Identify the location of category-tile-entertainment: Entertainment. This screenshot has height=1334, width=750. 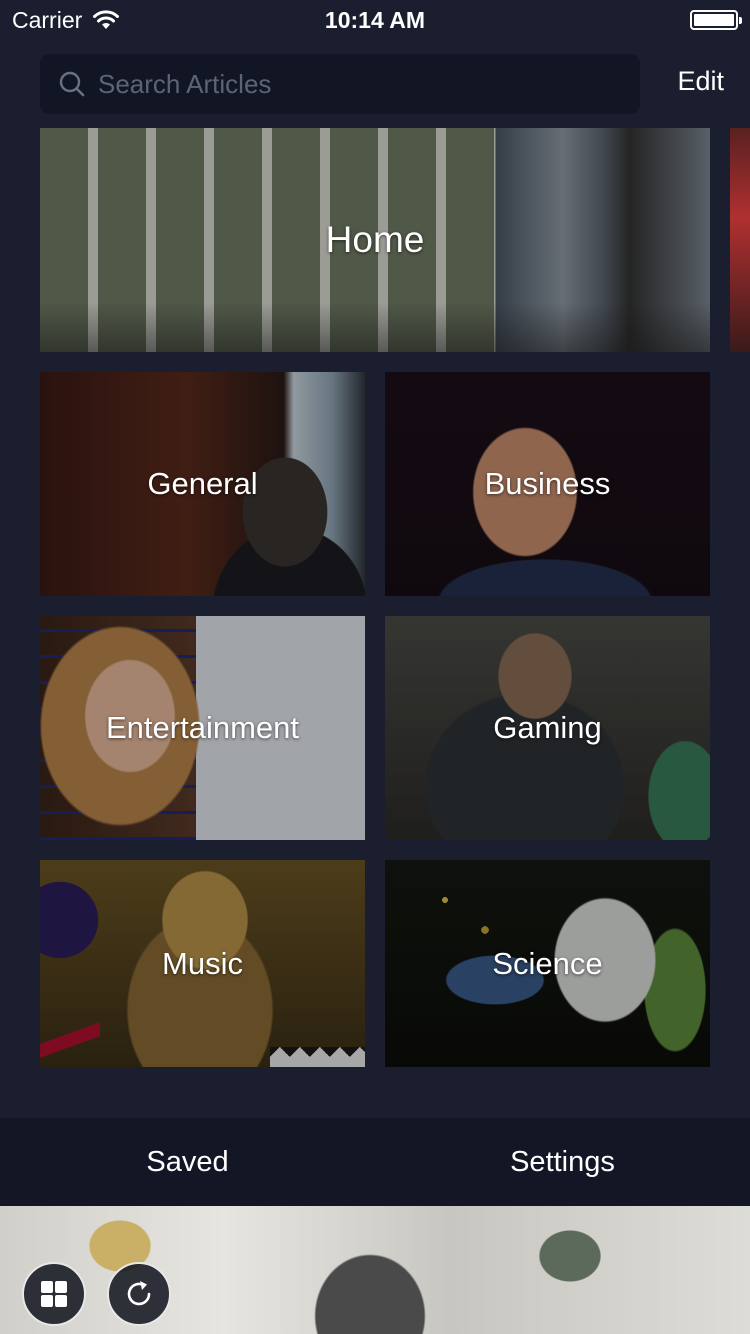
(202, 728).